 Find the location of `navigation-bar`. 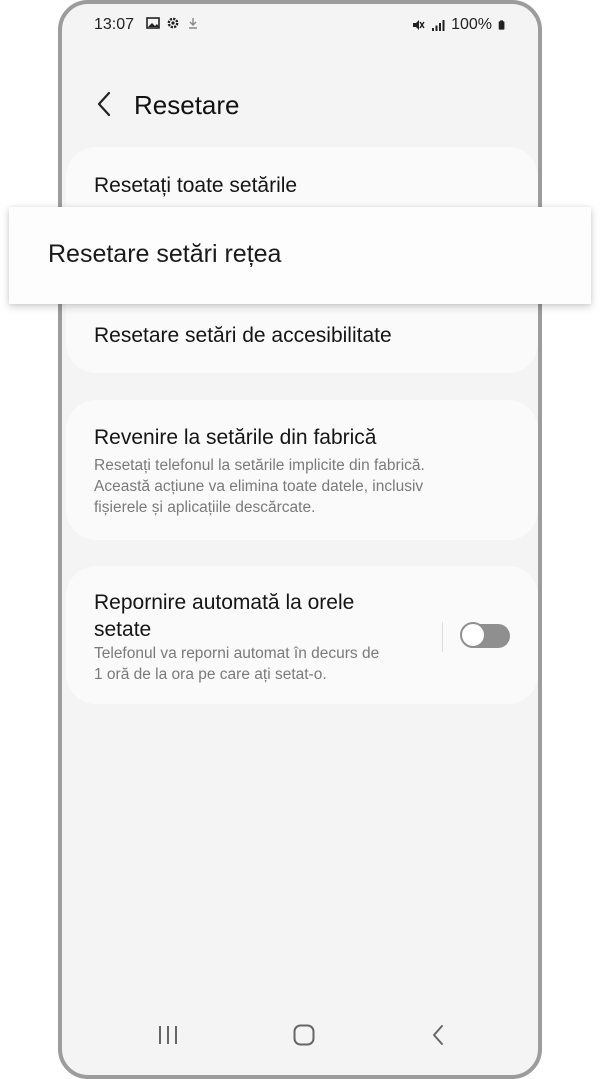

navigation-bar is located at coordinates (300, 1037).